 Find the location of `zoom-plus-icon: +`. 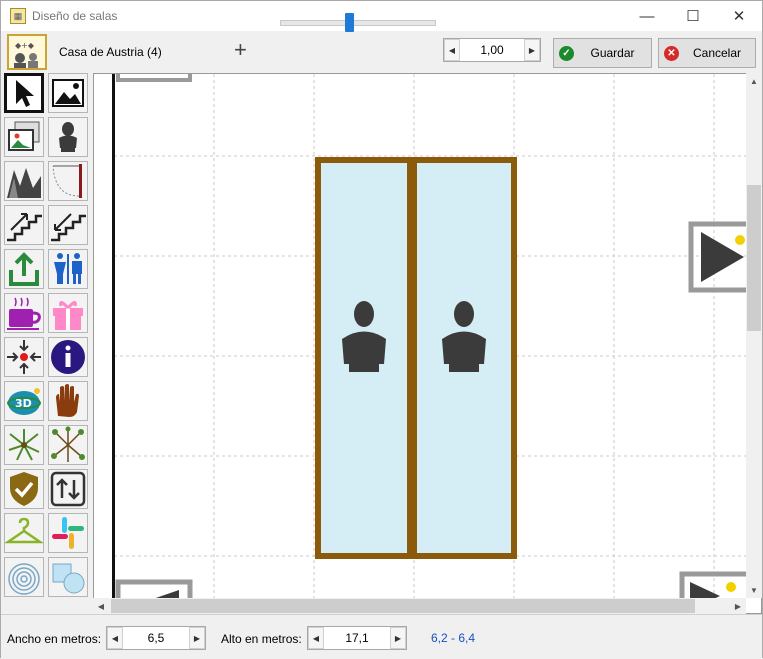

zoom-plus-icon: + is located at coordinates (240, 50).